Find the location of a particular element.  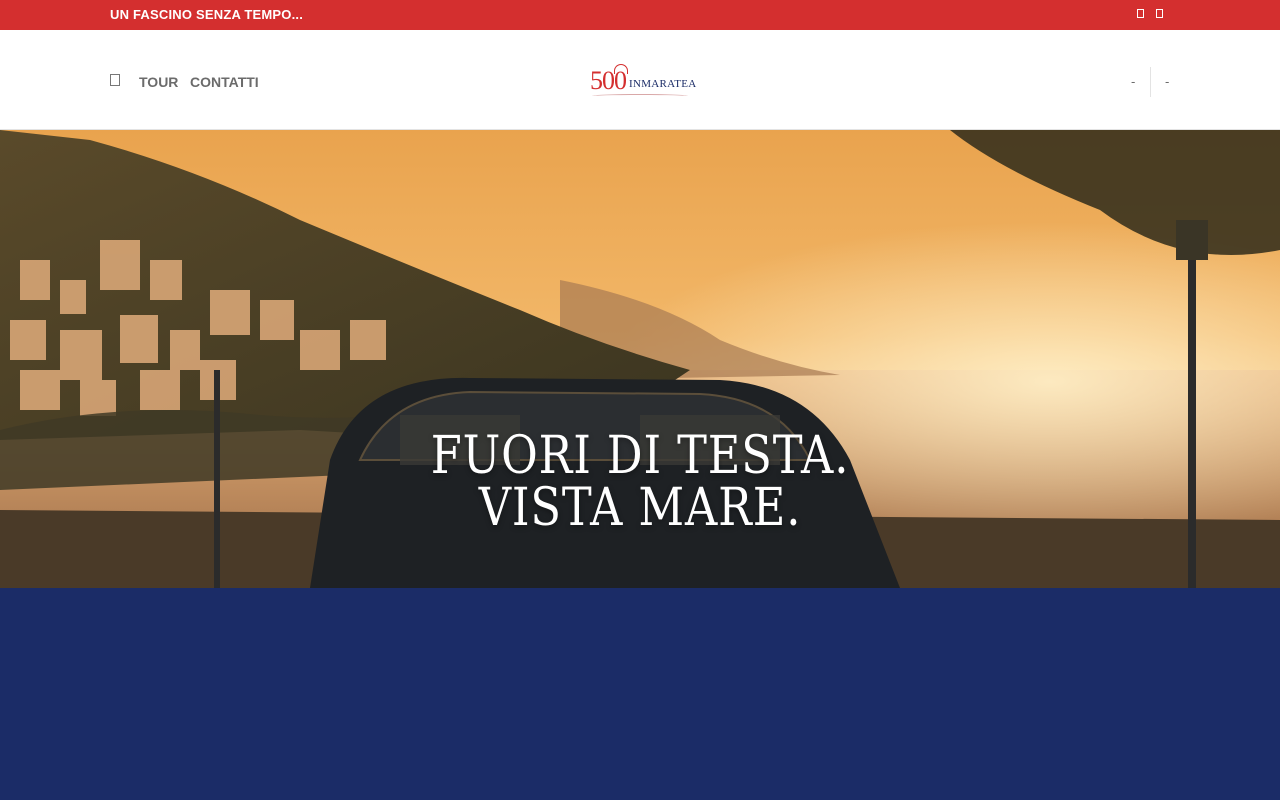

site-logo: 500 INMARATEA is located at coordinates (642, 82).